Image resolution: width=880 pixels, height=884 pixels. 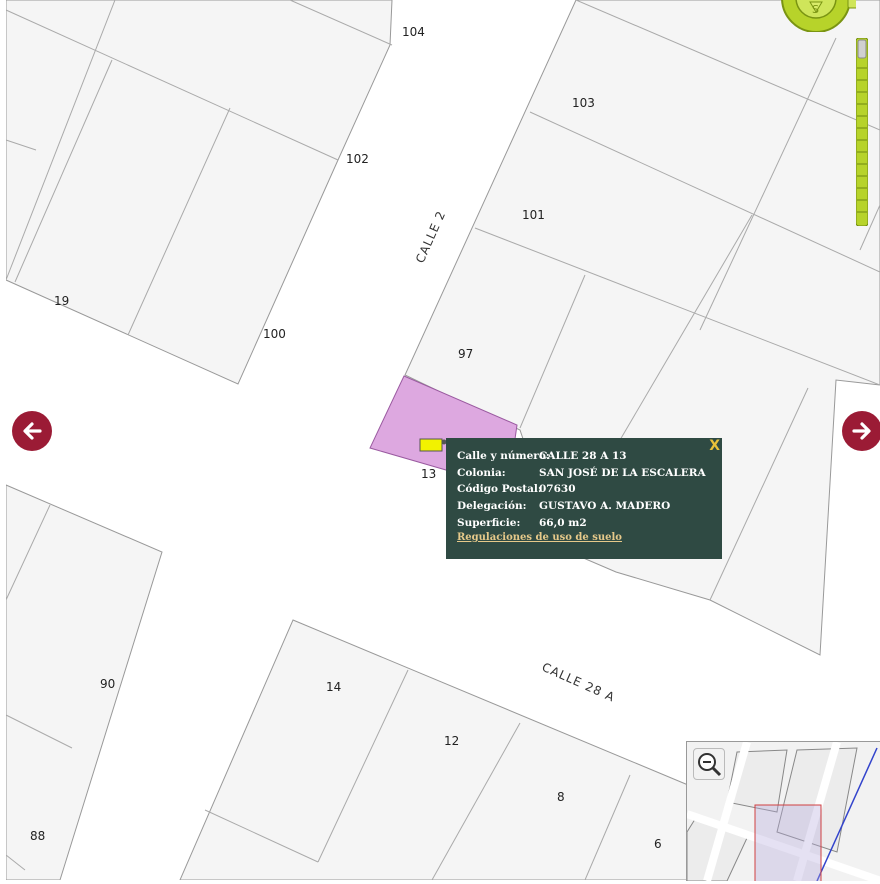 What do you see at coordinates (107, 684) in the screenshot?
I see `lot-number: 90` at bounding box center [107, 684].